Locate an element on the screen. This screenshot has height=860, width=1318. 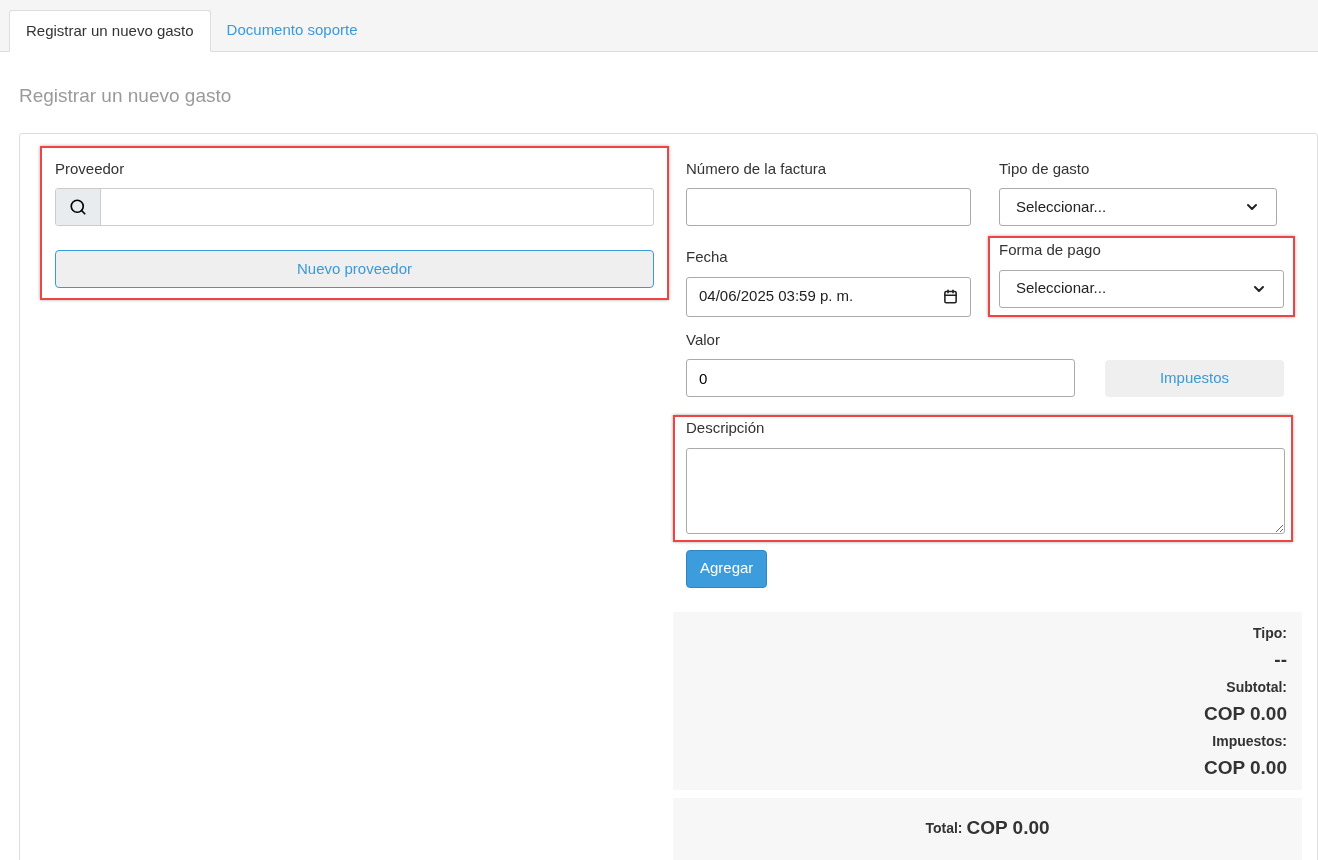
amount-field: 0 is located at coordinates (880, 378).